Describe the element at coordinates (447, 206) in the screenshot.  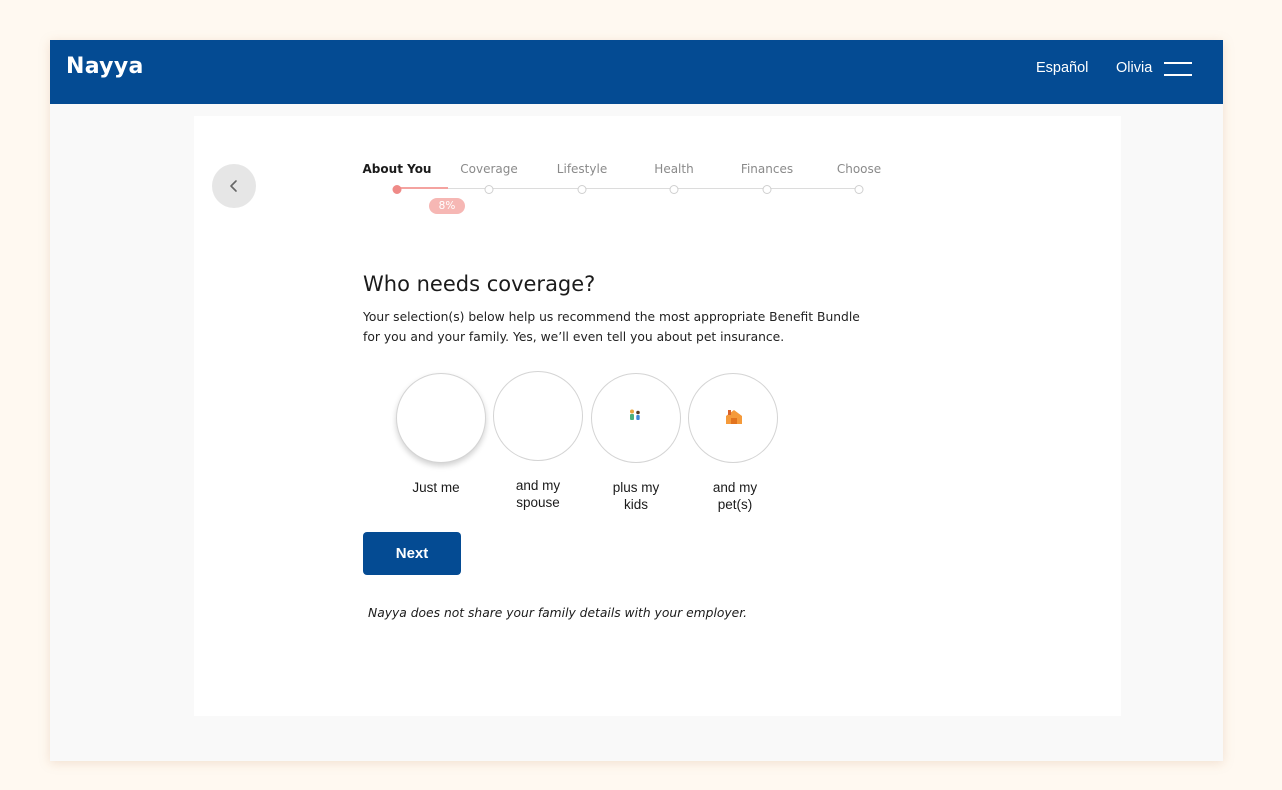
I see `progress-percent-badge: 8%` at that location.